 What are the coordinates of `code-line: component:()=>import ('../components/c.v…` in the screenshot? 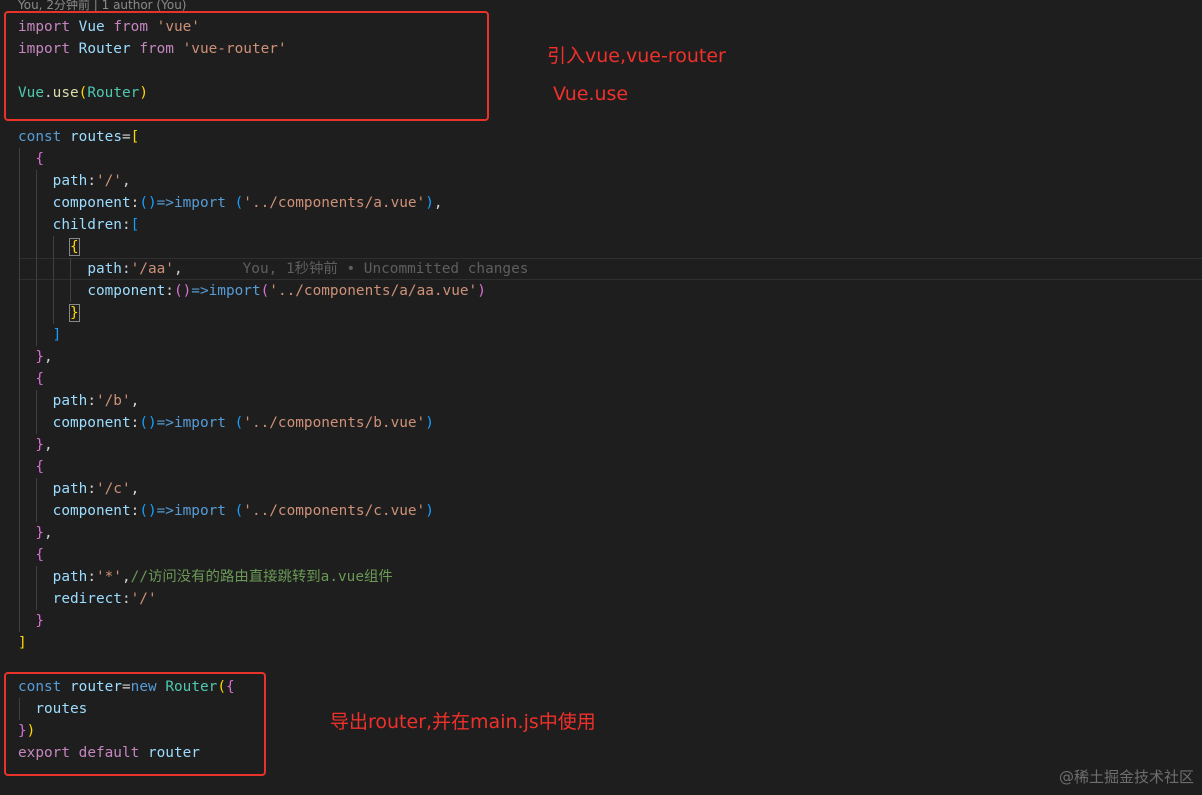 It's located at (226, 511).